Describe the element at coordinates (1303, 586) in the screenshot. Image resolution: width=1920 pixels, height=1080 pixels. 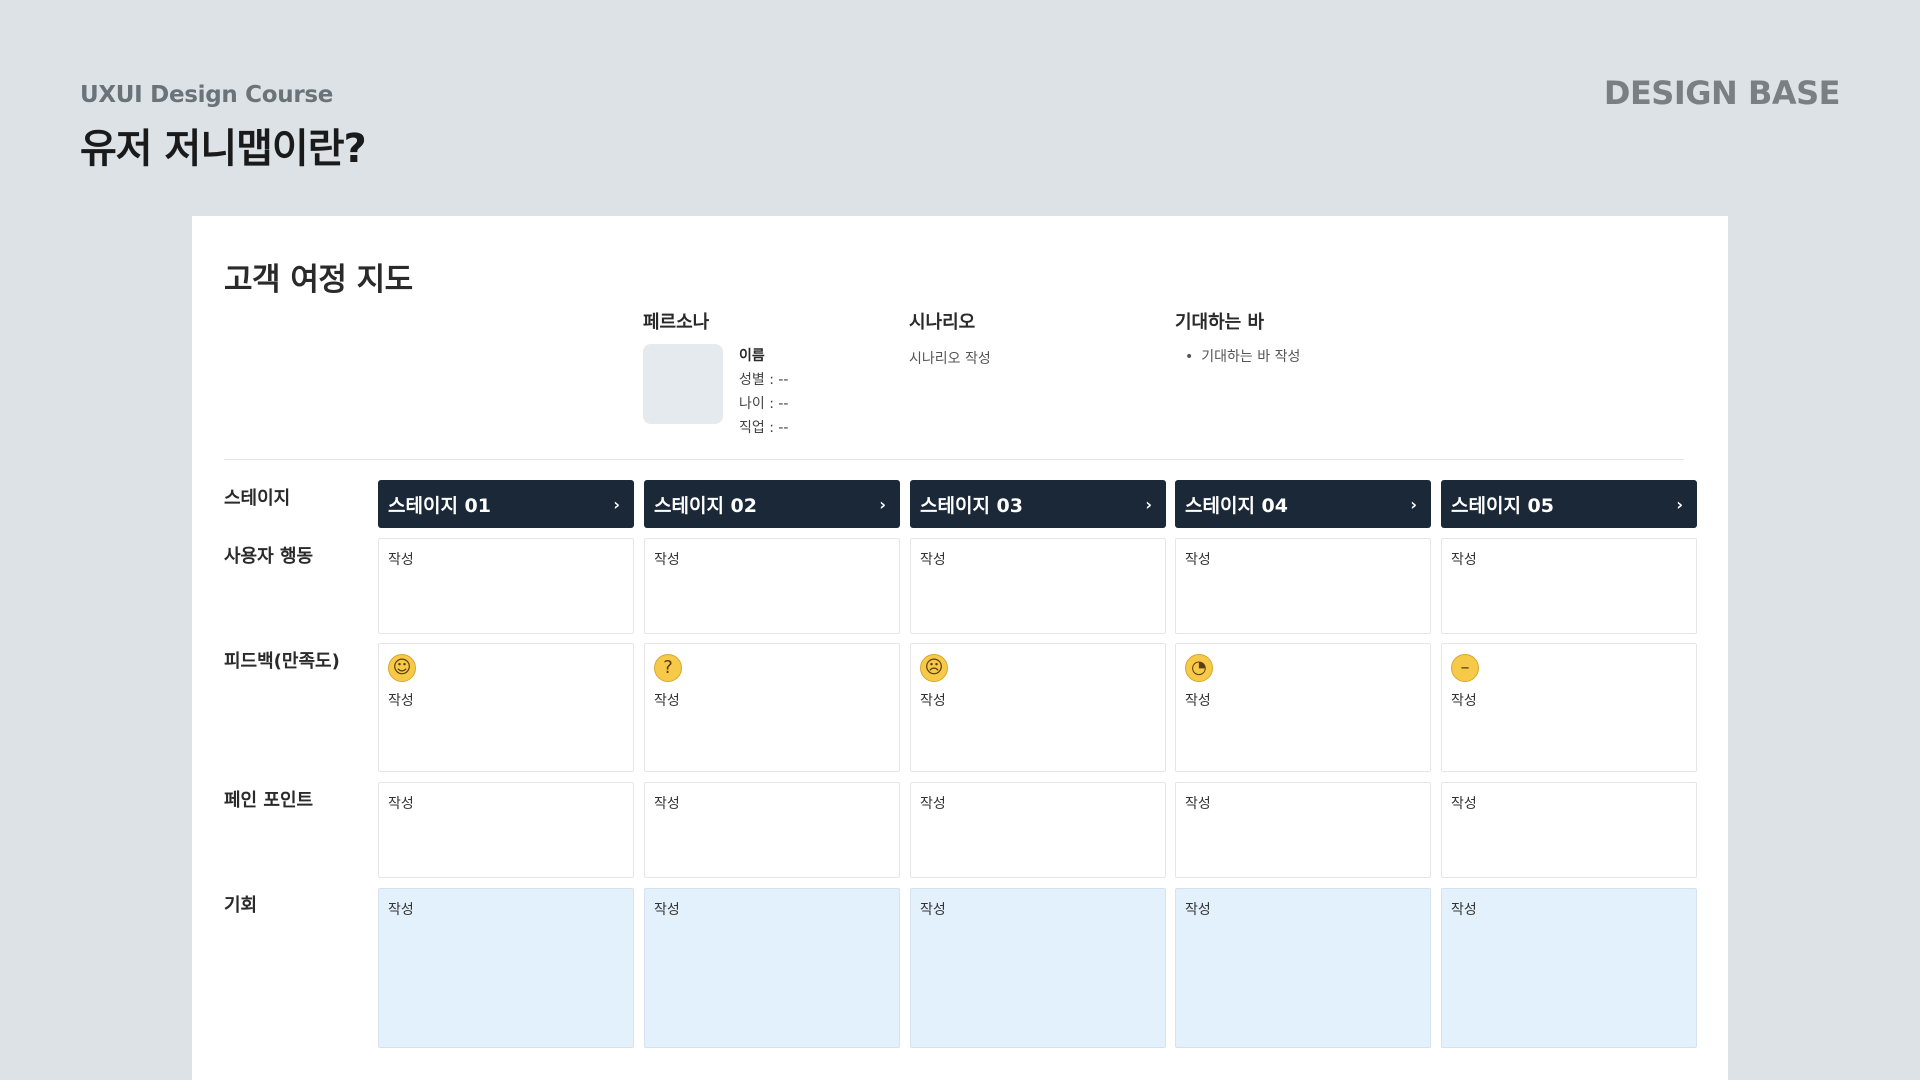
I see `actions-cell-04: 작성` at that location.